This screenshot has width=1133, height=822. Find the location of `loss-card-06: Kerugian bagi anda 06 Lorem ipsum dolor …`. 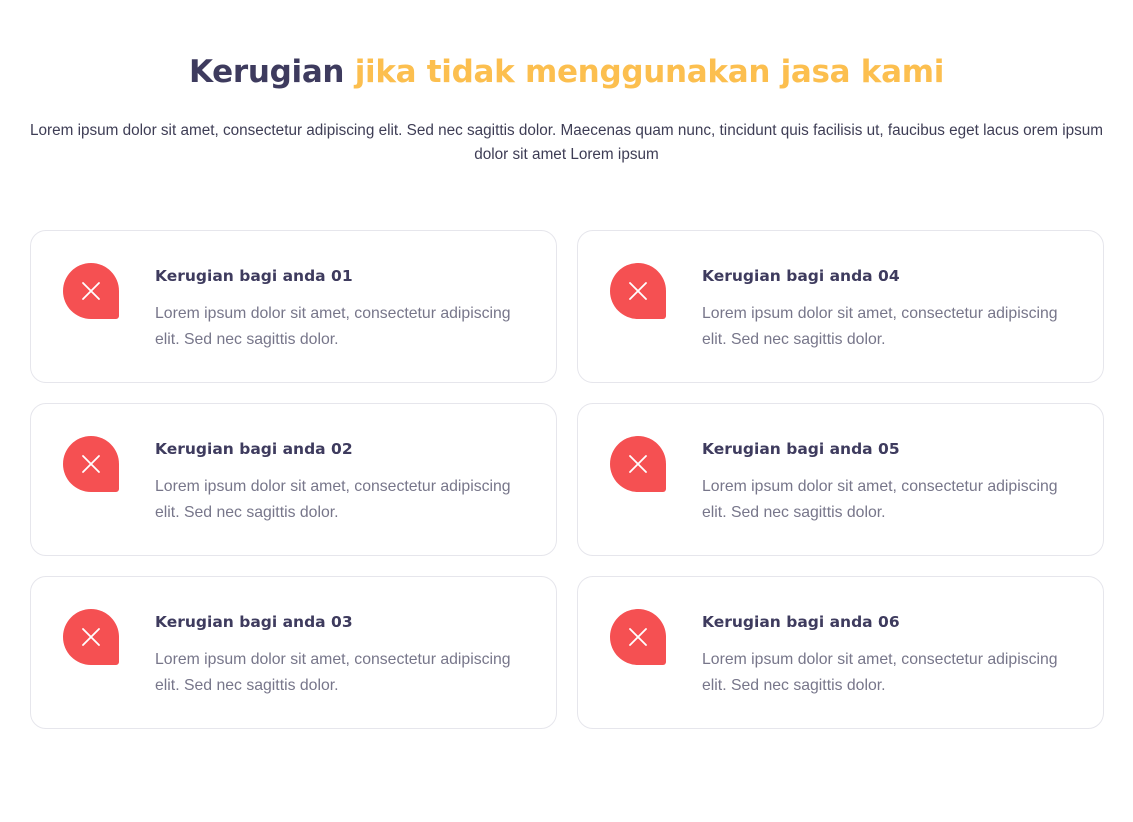

loss-card-06: Kerugian bagi anda 06 Lorem ipsum dolor … is located at coordinates (840, 652).